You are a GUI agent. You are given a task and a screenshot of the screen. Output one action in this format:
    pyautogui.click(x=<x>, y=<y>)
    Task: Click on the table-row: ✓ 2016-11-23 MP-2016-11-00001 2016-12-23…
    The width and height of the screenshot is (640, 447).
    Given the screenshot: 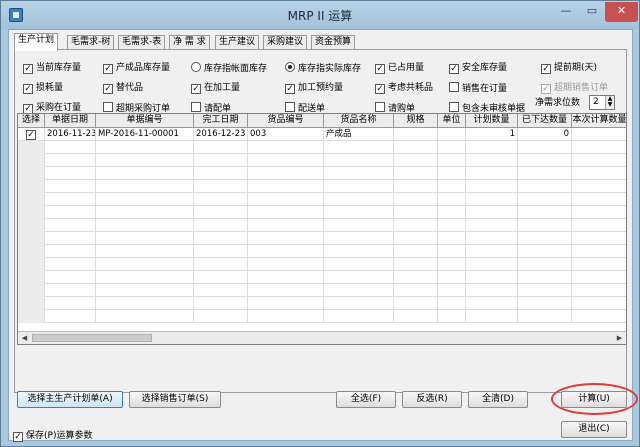 What is the action you would take?
    pyautogui.click(x=322, y=134)
    